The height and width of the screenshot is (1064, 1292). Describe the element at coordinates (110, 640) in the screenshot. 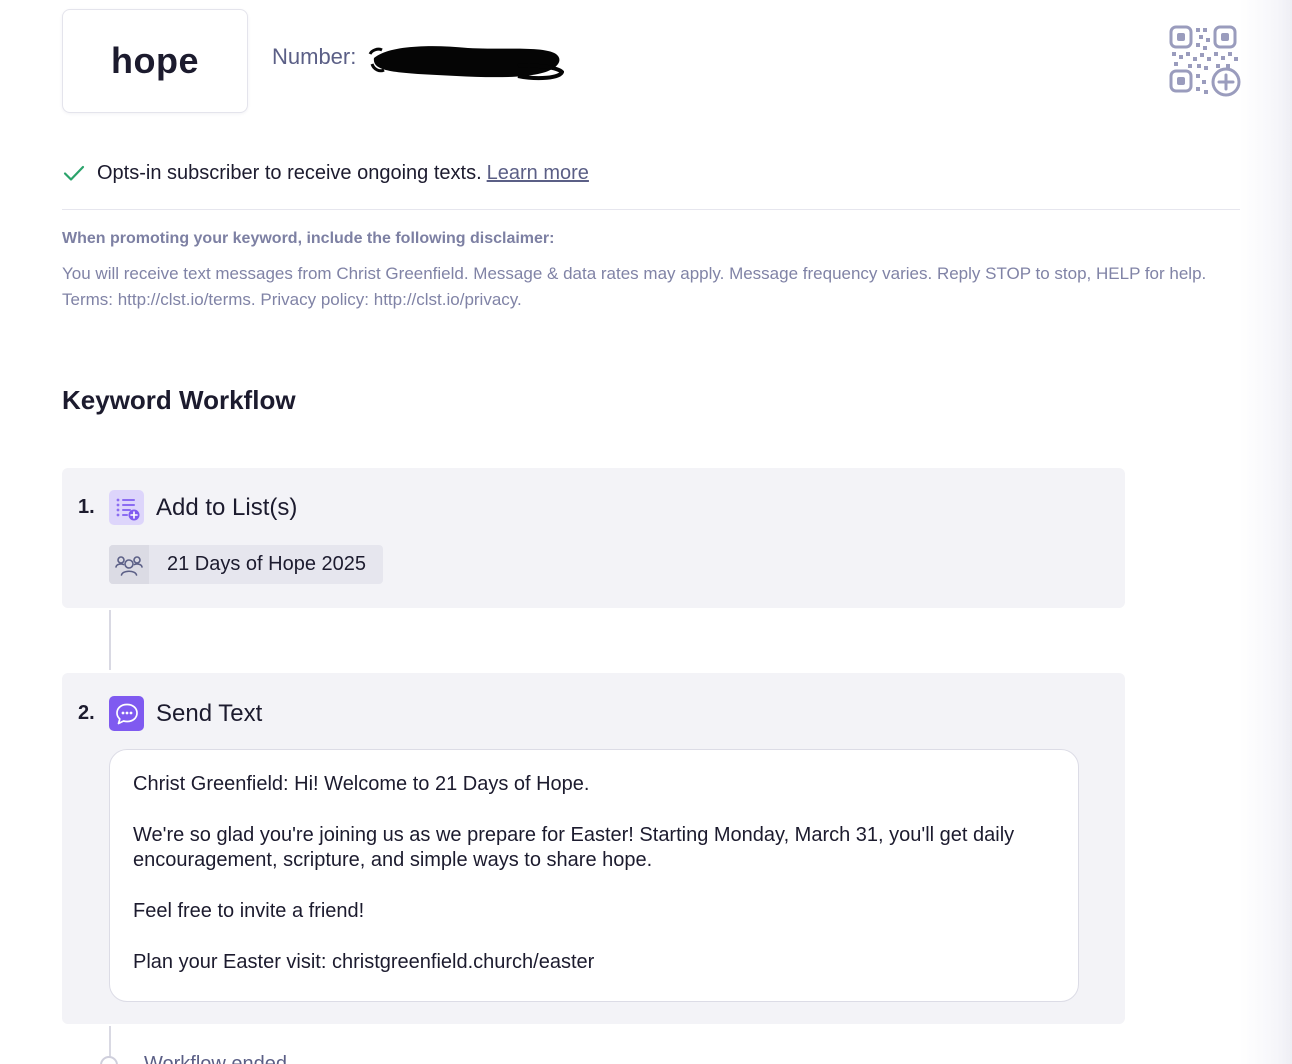

I see `workflow-connector` at that location.